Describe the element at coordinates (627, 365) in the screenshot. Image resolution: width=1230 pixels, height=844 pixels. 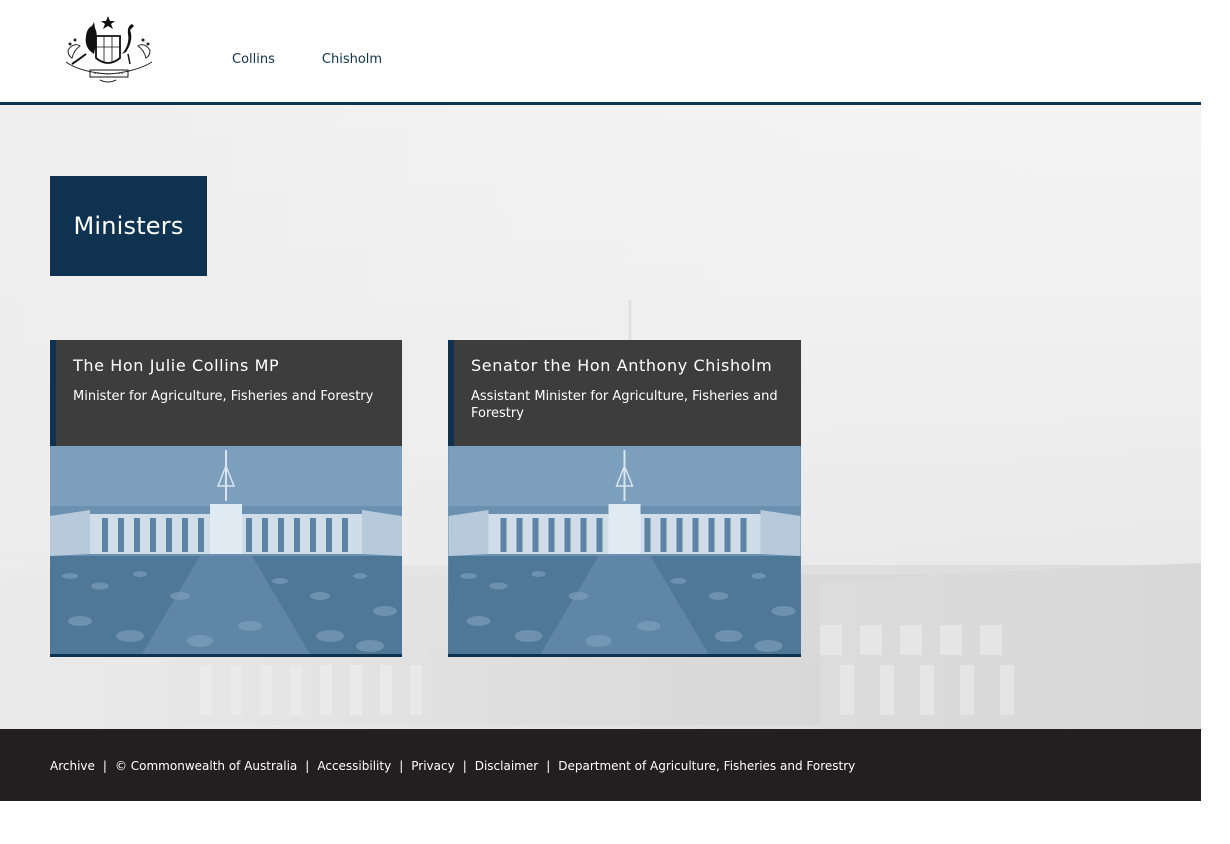
I see `minister-name: Senator the Hon Anthony Chisholm` at that location.